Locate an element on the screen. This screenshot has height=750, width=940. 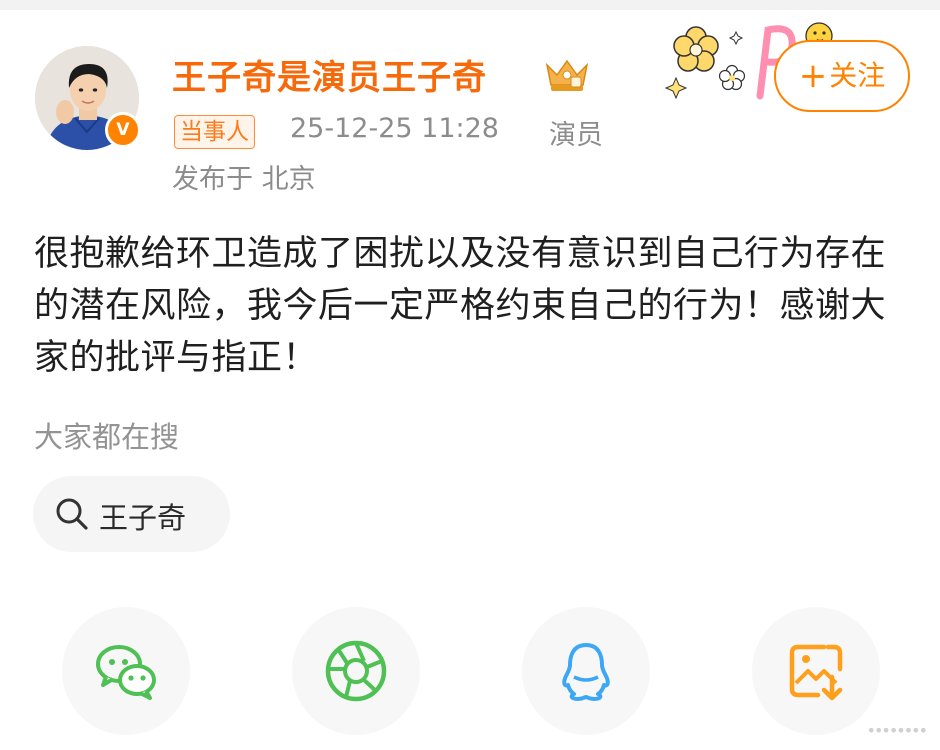
verified-badge-icon: V is located at coordinates (123, 130).